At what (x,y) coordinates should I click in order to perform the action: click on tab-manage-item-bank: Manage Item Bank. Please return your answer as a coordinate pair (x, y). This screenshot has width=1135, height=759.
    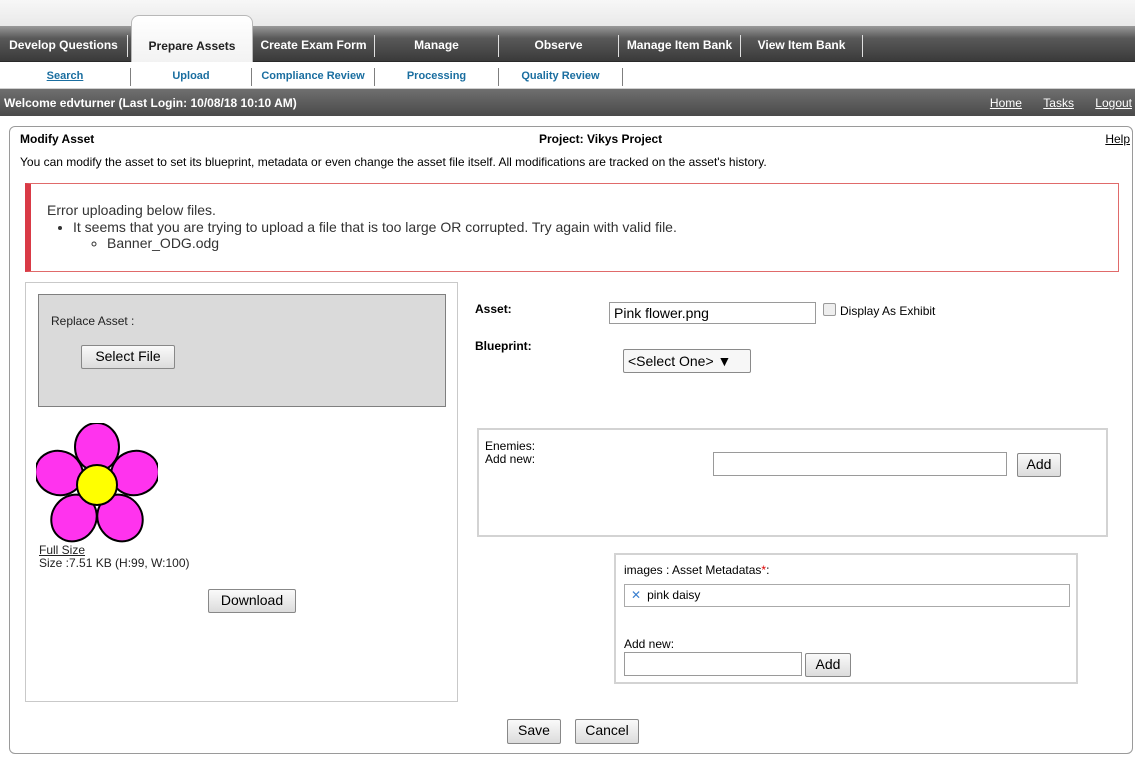
    Looking at the image, I should click on (680, 46).